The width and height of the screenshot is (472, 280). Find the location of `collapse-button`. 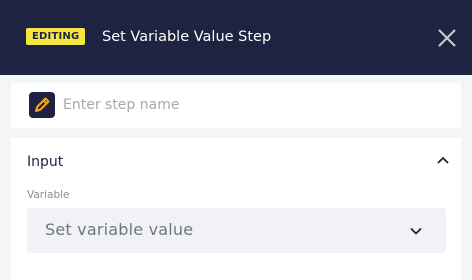

collapse-button is located at coordinates (443, 160).